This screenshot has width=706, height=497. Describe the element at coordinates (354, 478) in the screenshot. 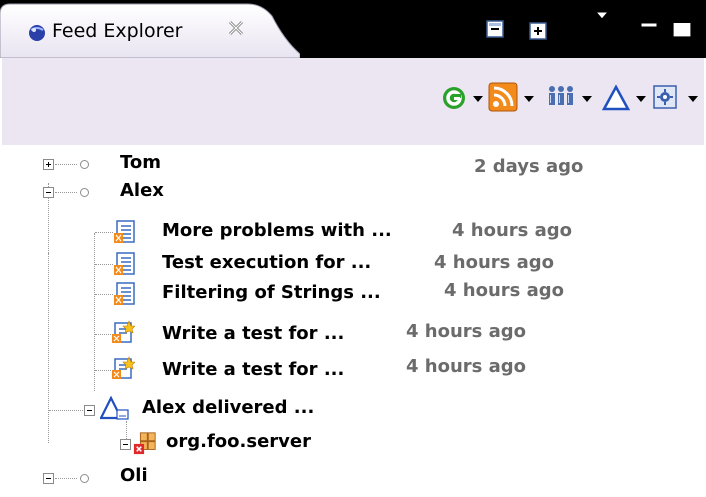

I see `tree-row-oli: Oli` at that location.